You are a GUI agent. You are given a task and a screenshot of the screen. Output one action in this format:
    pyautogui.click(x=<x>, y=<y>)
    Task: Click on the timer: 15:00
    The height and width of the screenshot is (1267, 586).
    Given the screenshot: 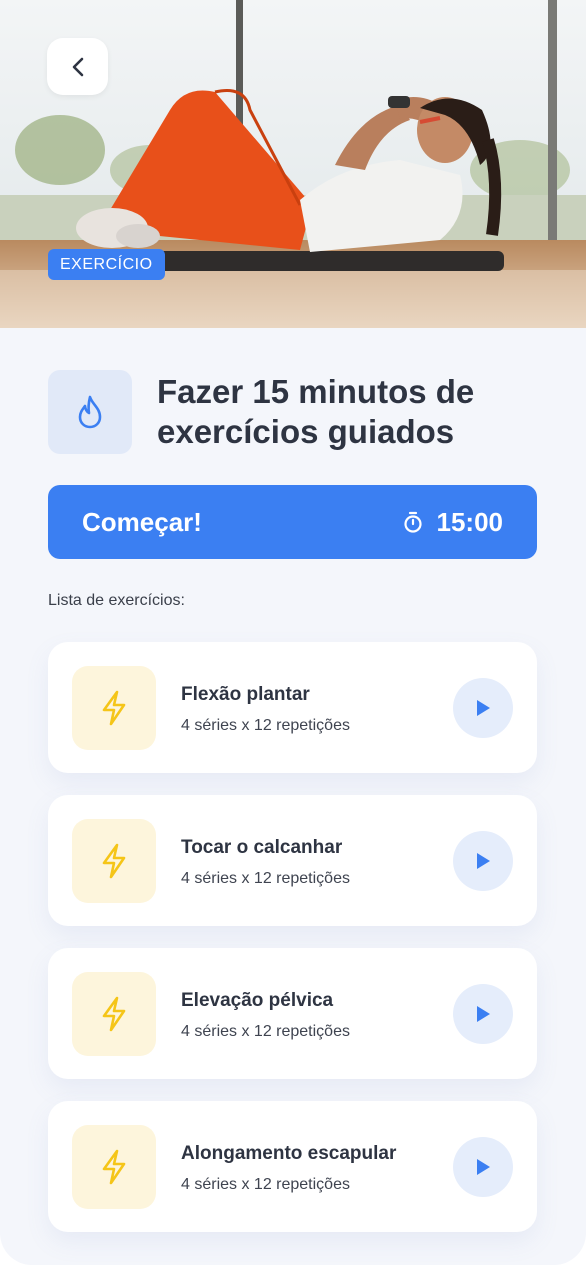 What is the action you would take?
    pyautogui.click(x=453, y=522)
    